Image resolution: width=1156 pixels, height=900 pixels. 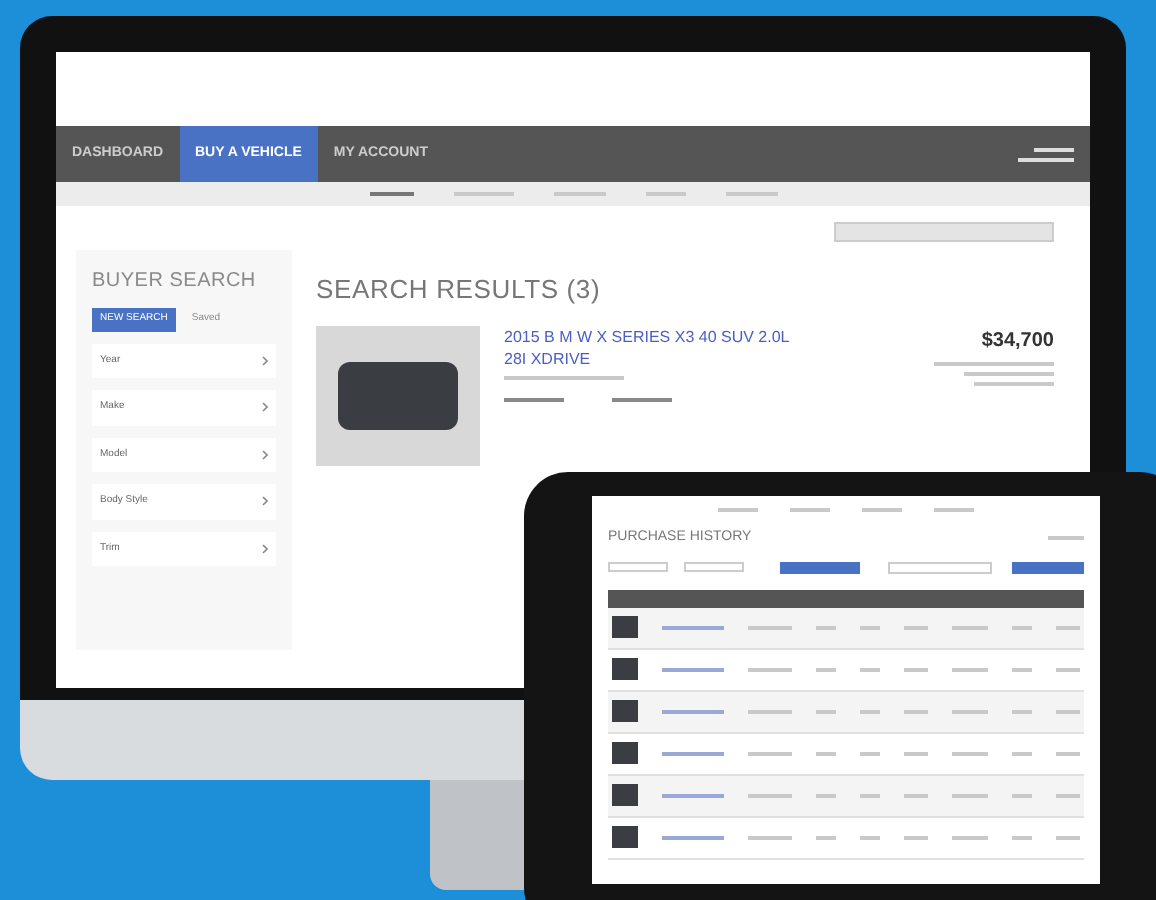 What do you see at coordinates (654, 347) in the screenshot?
I see `listing-title-link: 2015 B M W X SERIES X3 40 SUV 2.0L 28I XDRIVE` at bounding box center [654, 347].